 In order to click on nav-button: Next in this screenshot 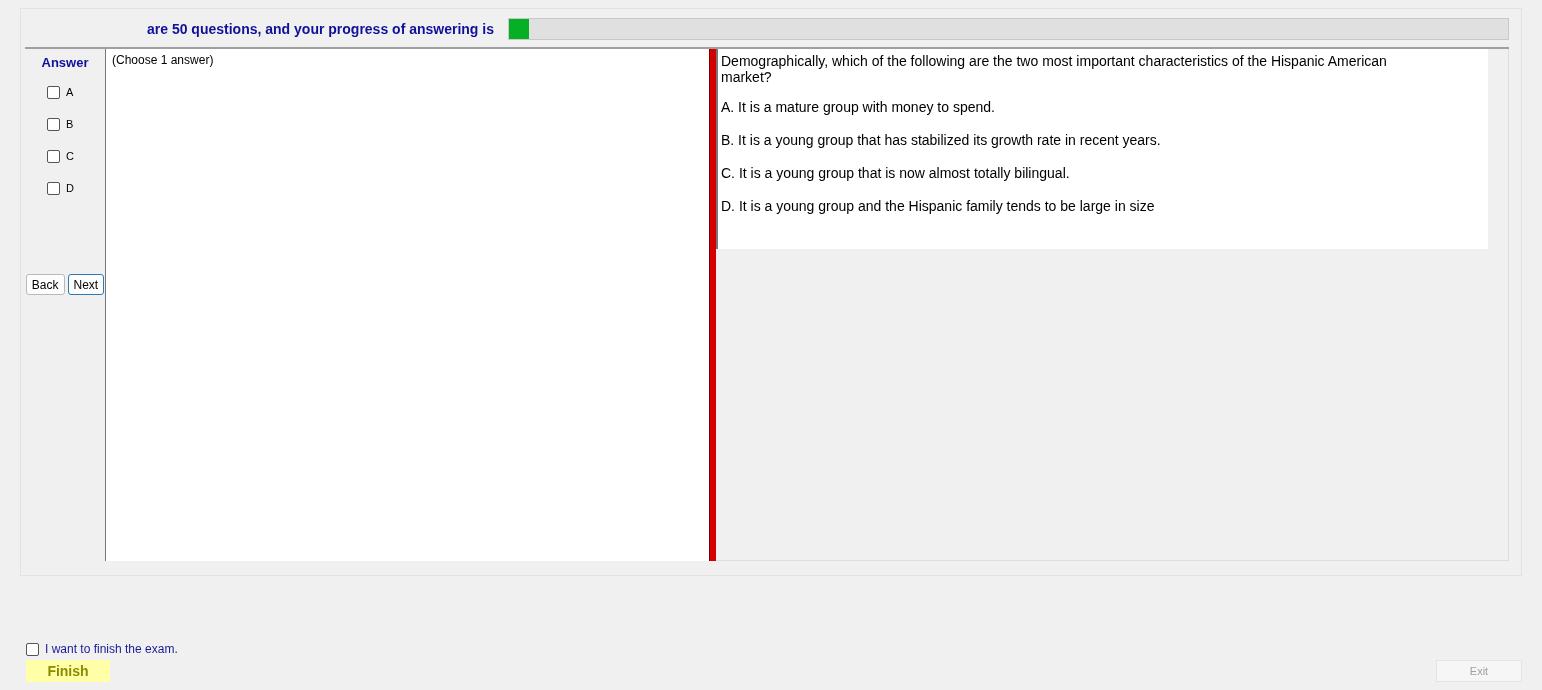, I will do `click(86, 284)`.